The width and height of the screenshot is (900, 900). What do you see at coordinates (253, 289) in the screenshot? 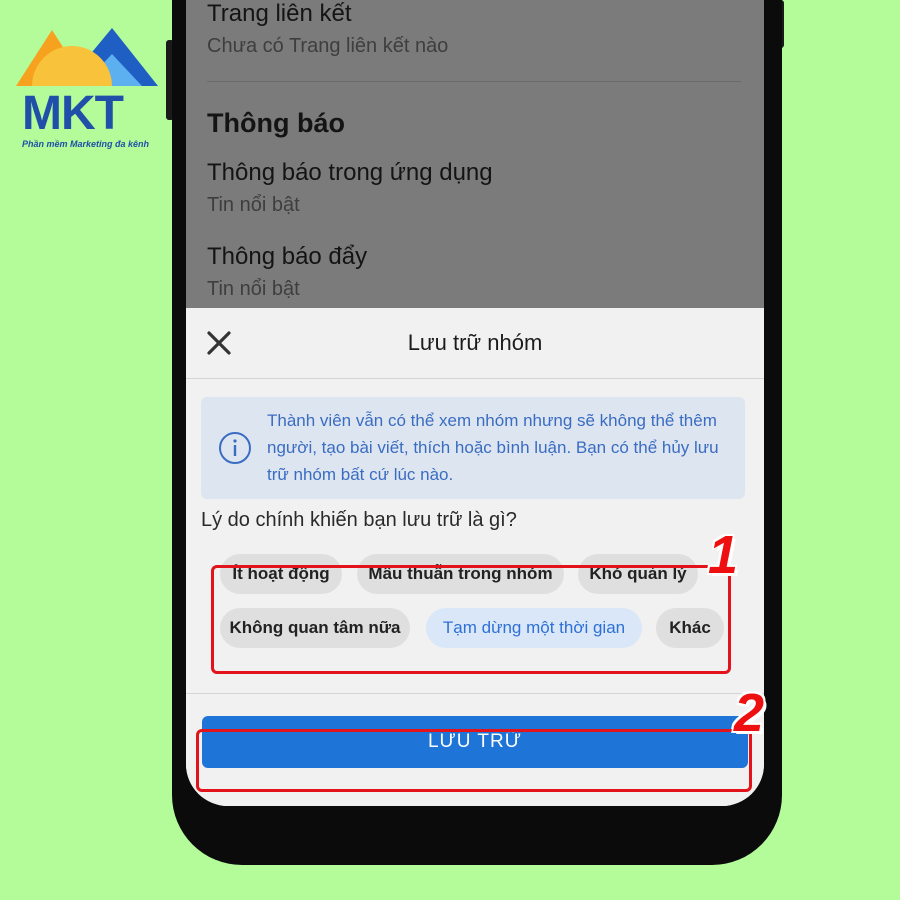
I see `push-notifications-subtitle: Tin nổi bật` at bounding box center [253, 289].